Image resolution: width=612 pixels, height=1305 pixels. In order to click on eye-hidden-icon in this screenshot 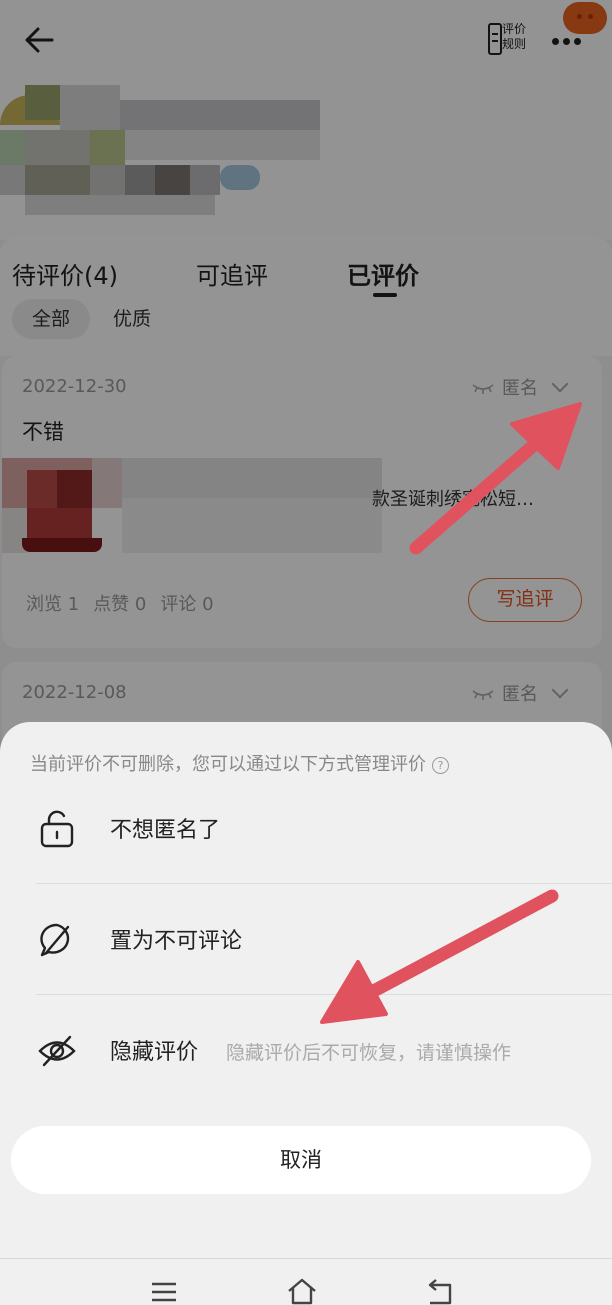, I will do `click(57, 1051)`.